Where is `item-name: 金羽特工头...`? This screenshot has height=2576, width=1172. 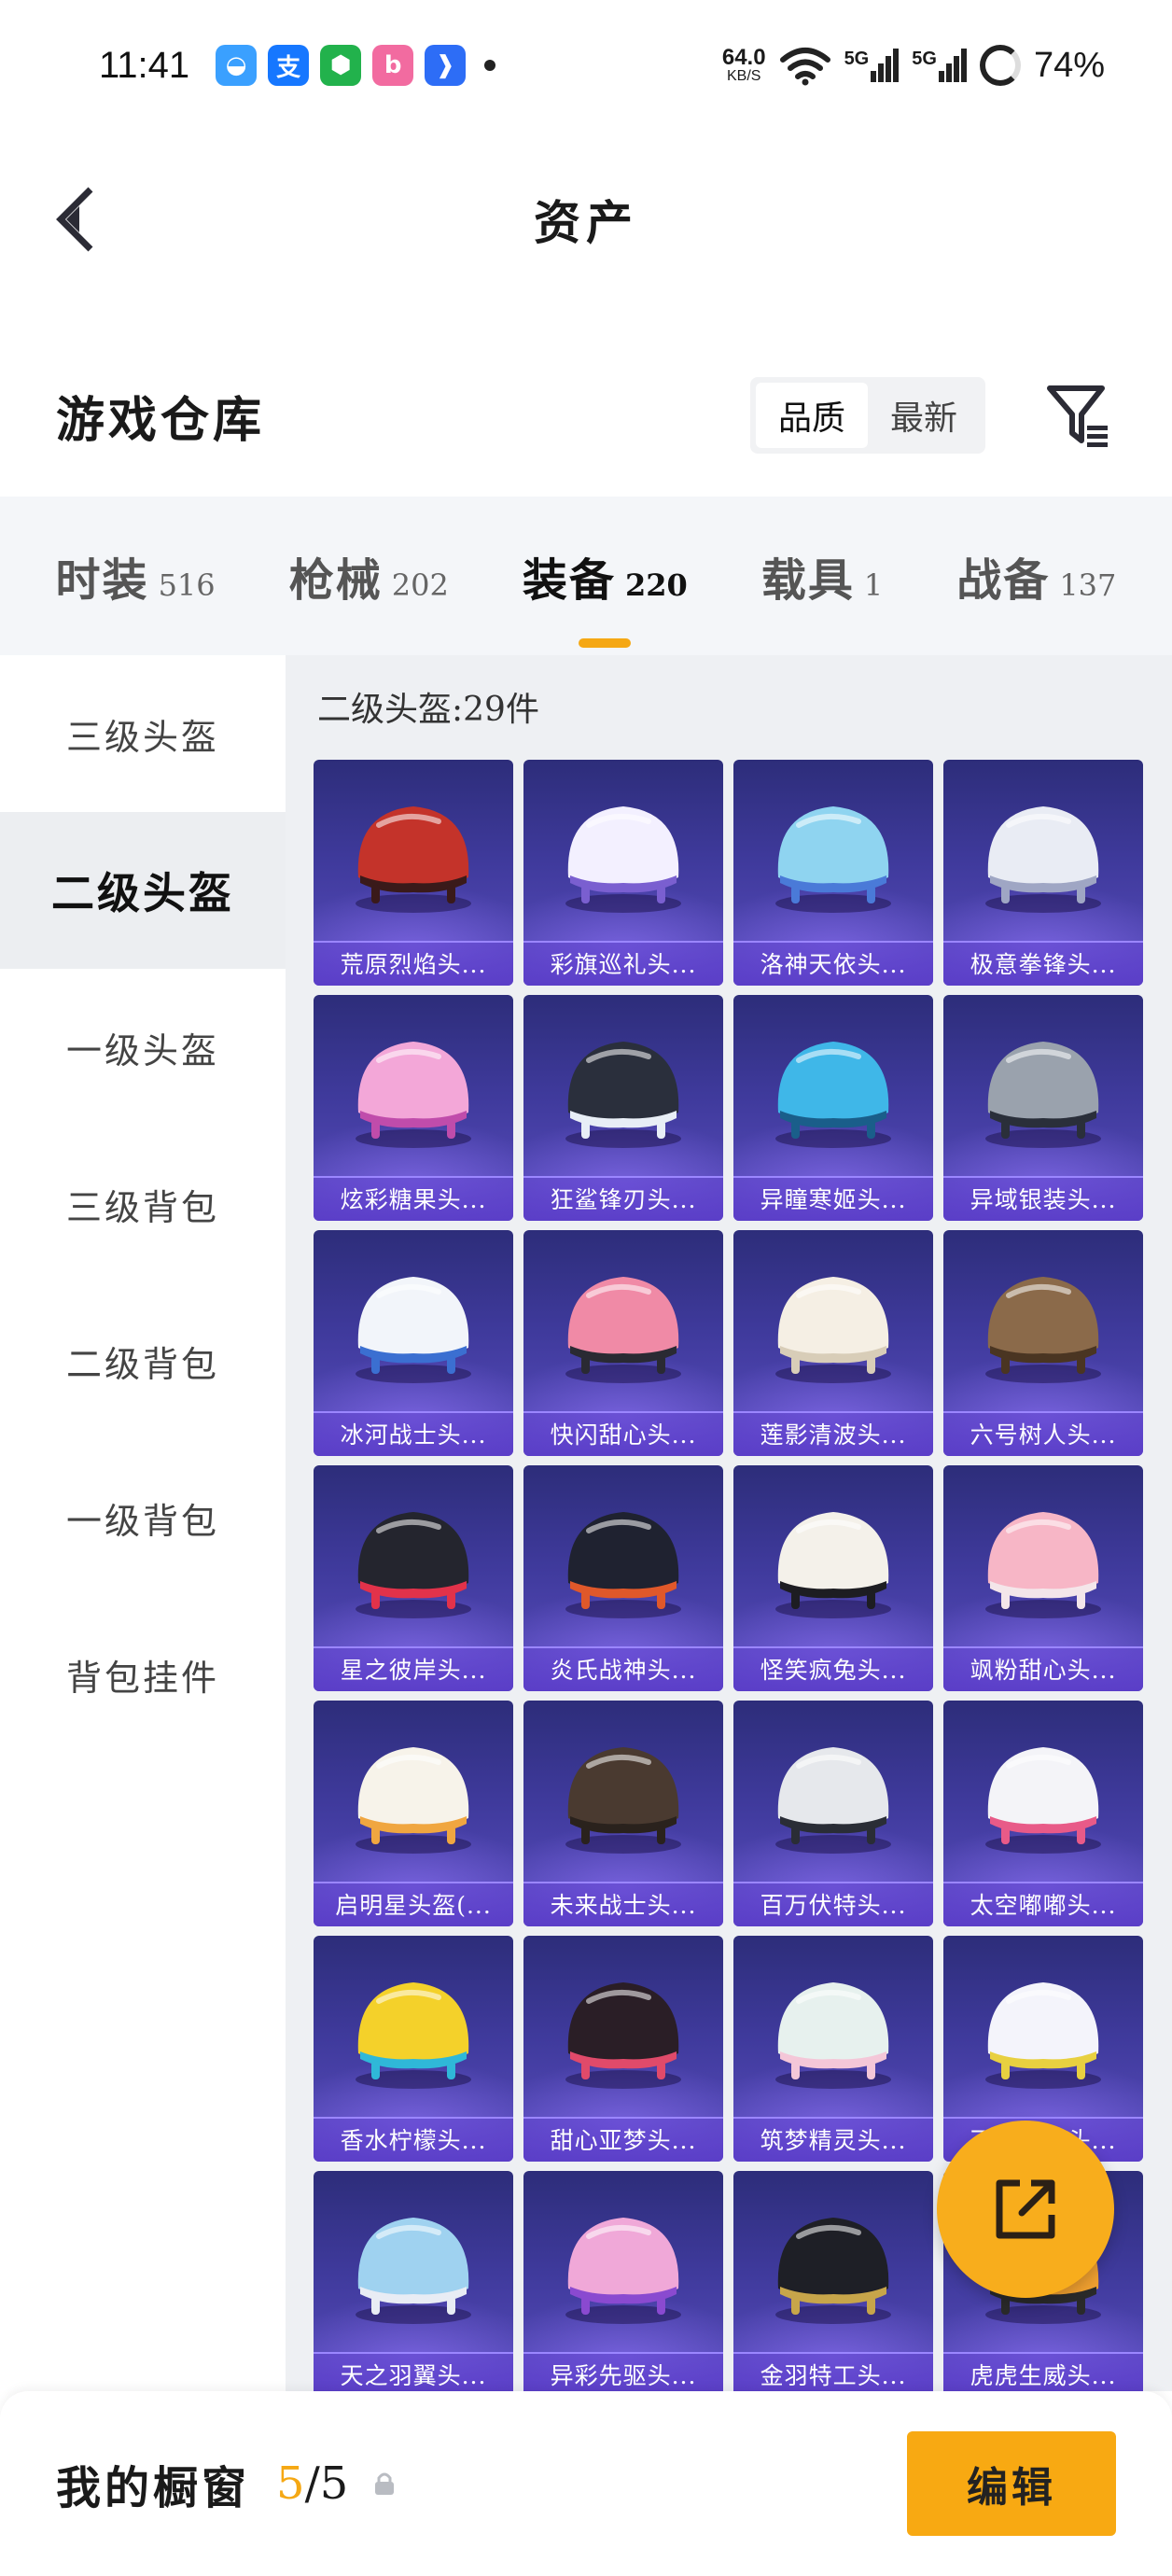 item-name: 金羽特工头... is located at coordinates (833, 2371).